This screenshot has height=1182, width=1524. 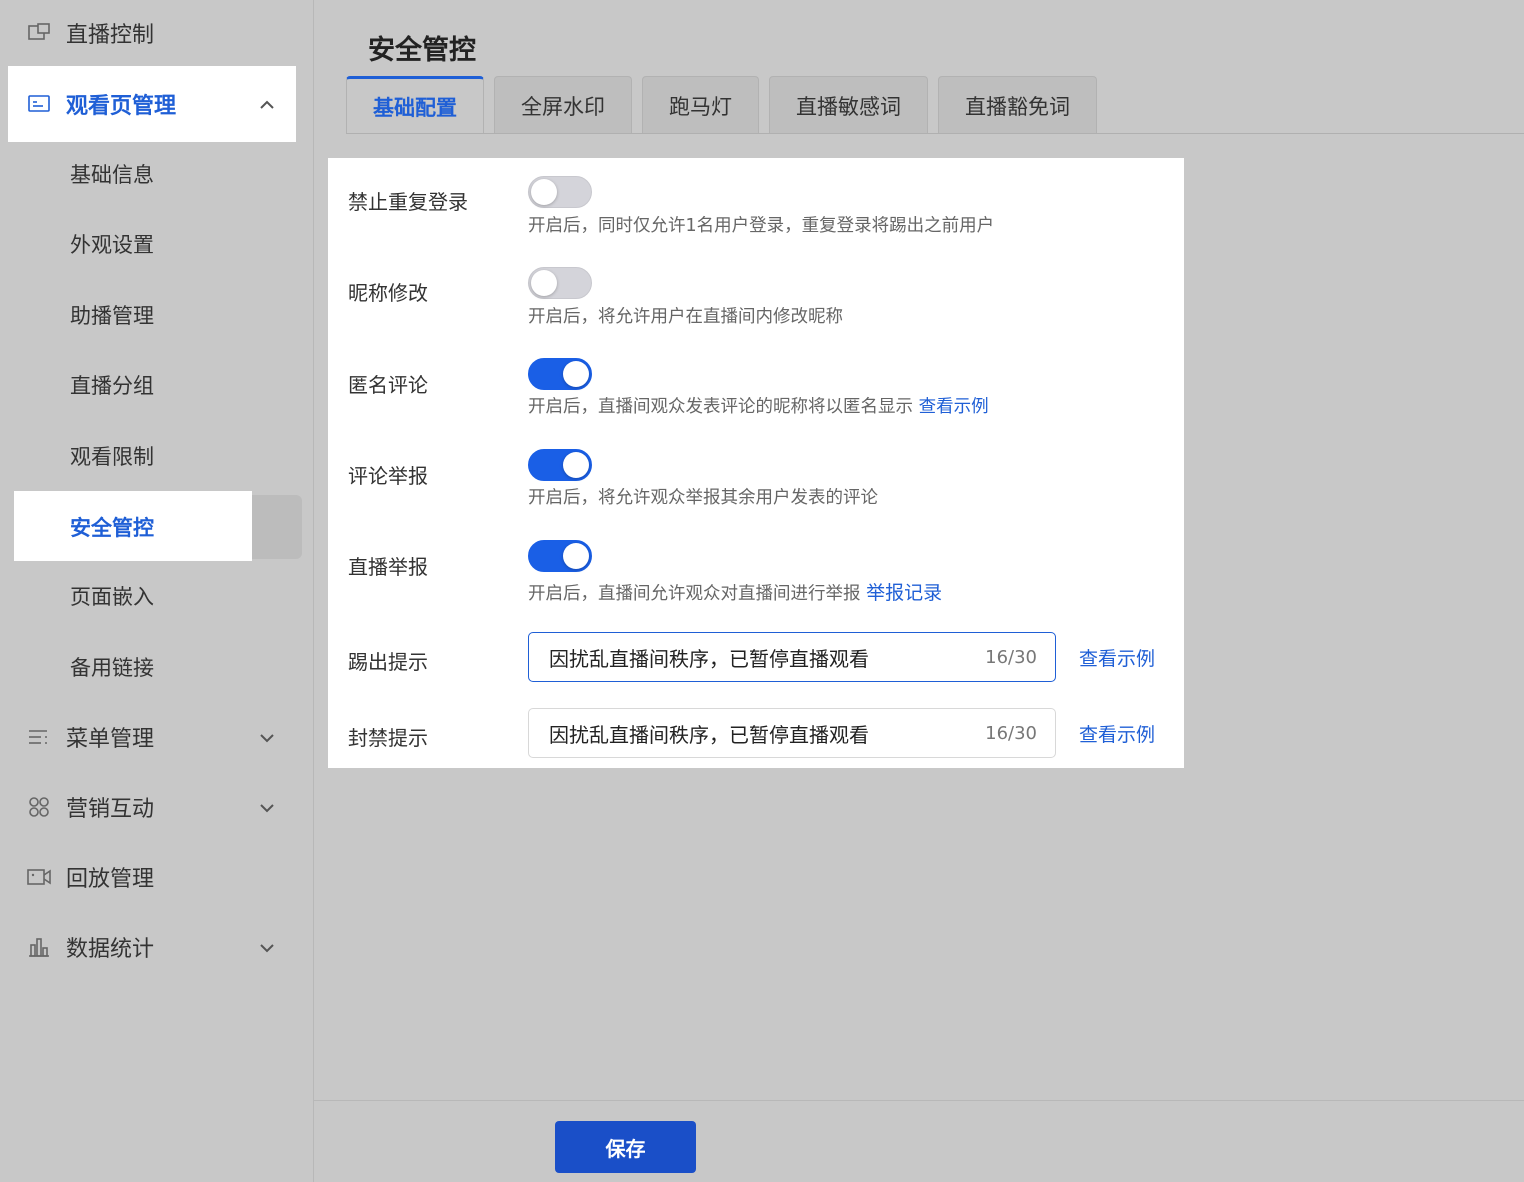 I want to click on nav-replay-label: 回放管理, so click(x=110, y=879).